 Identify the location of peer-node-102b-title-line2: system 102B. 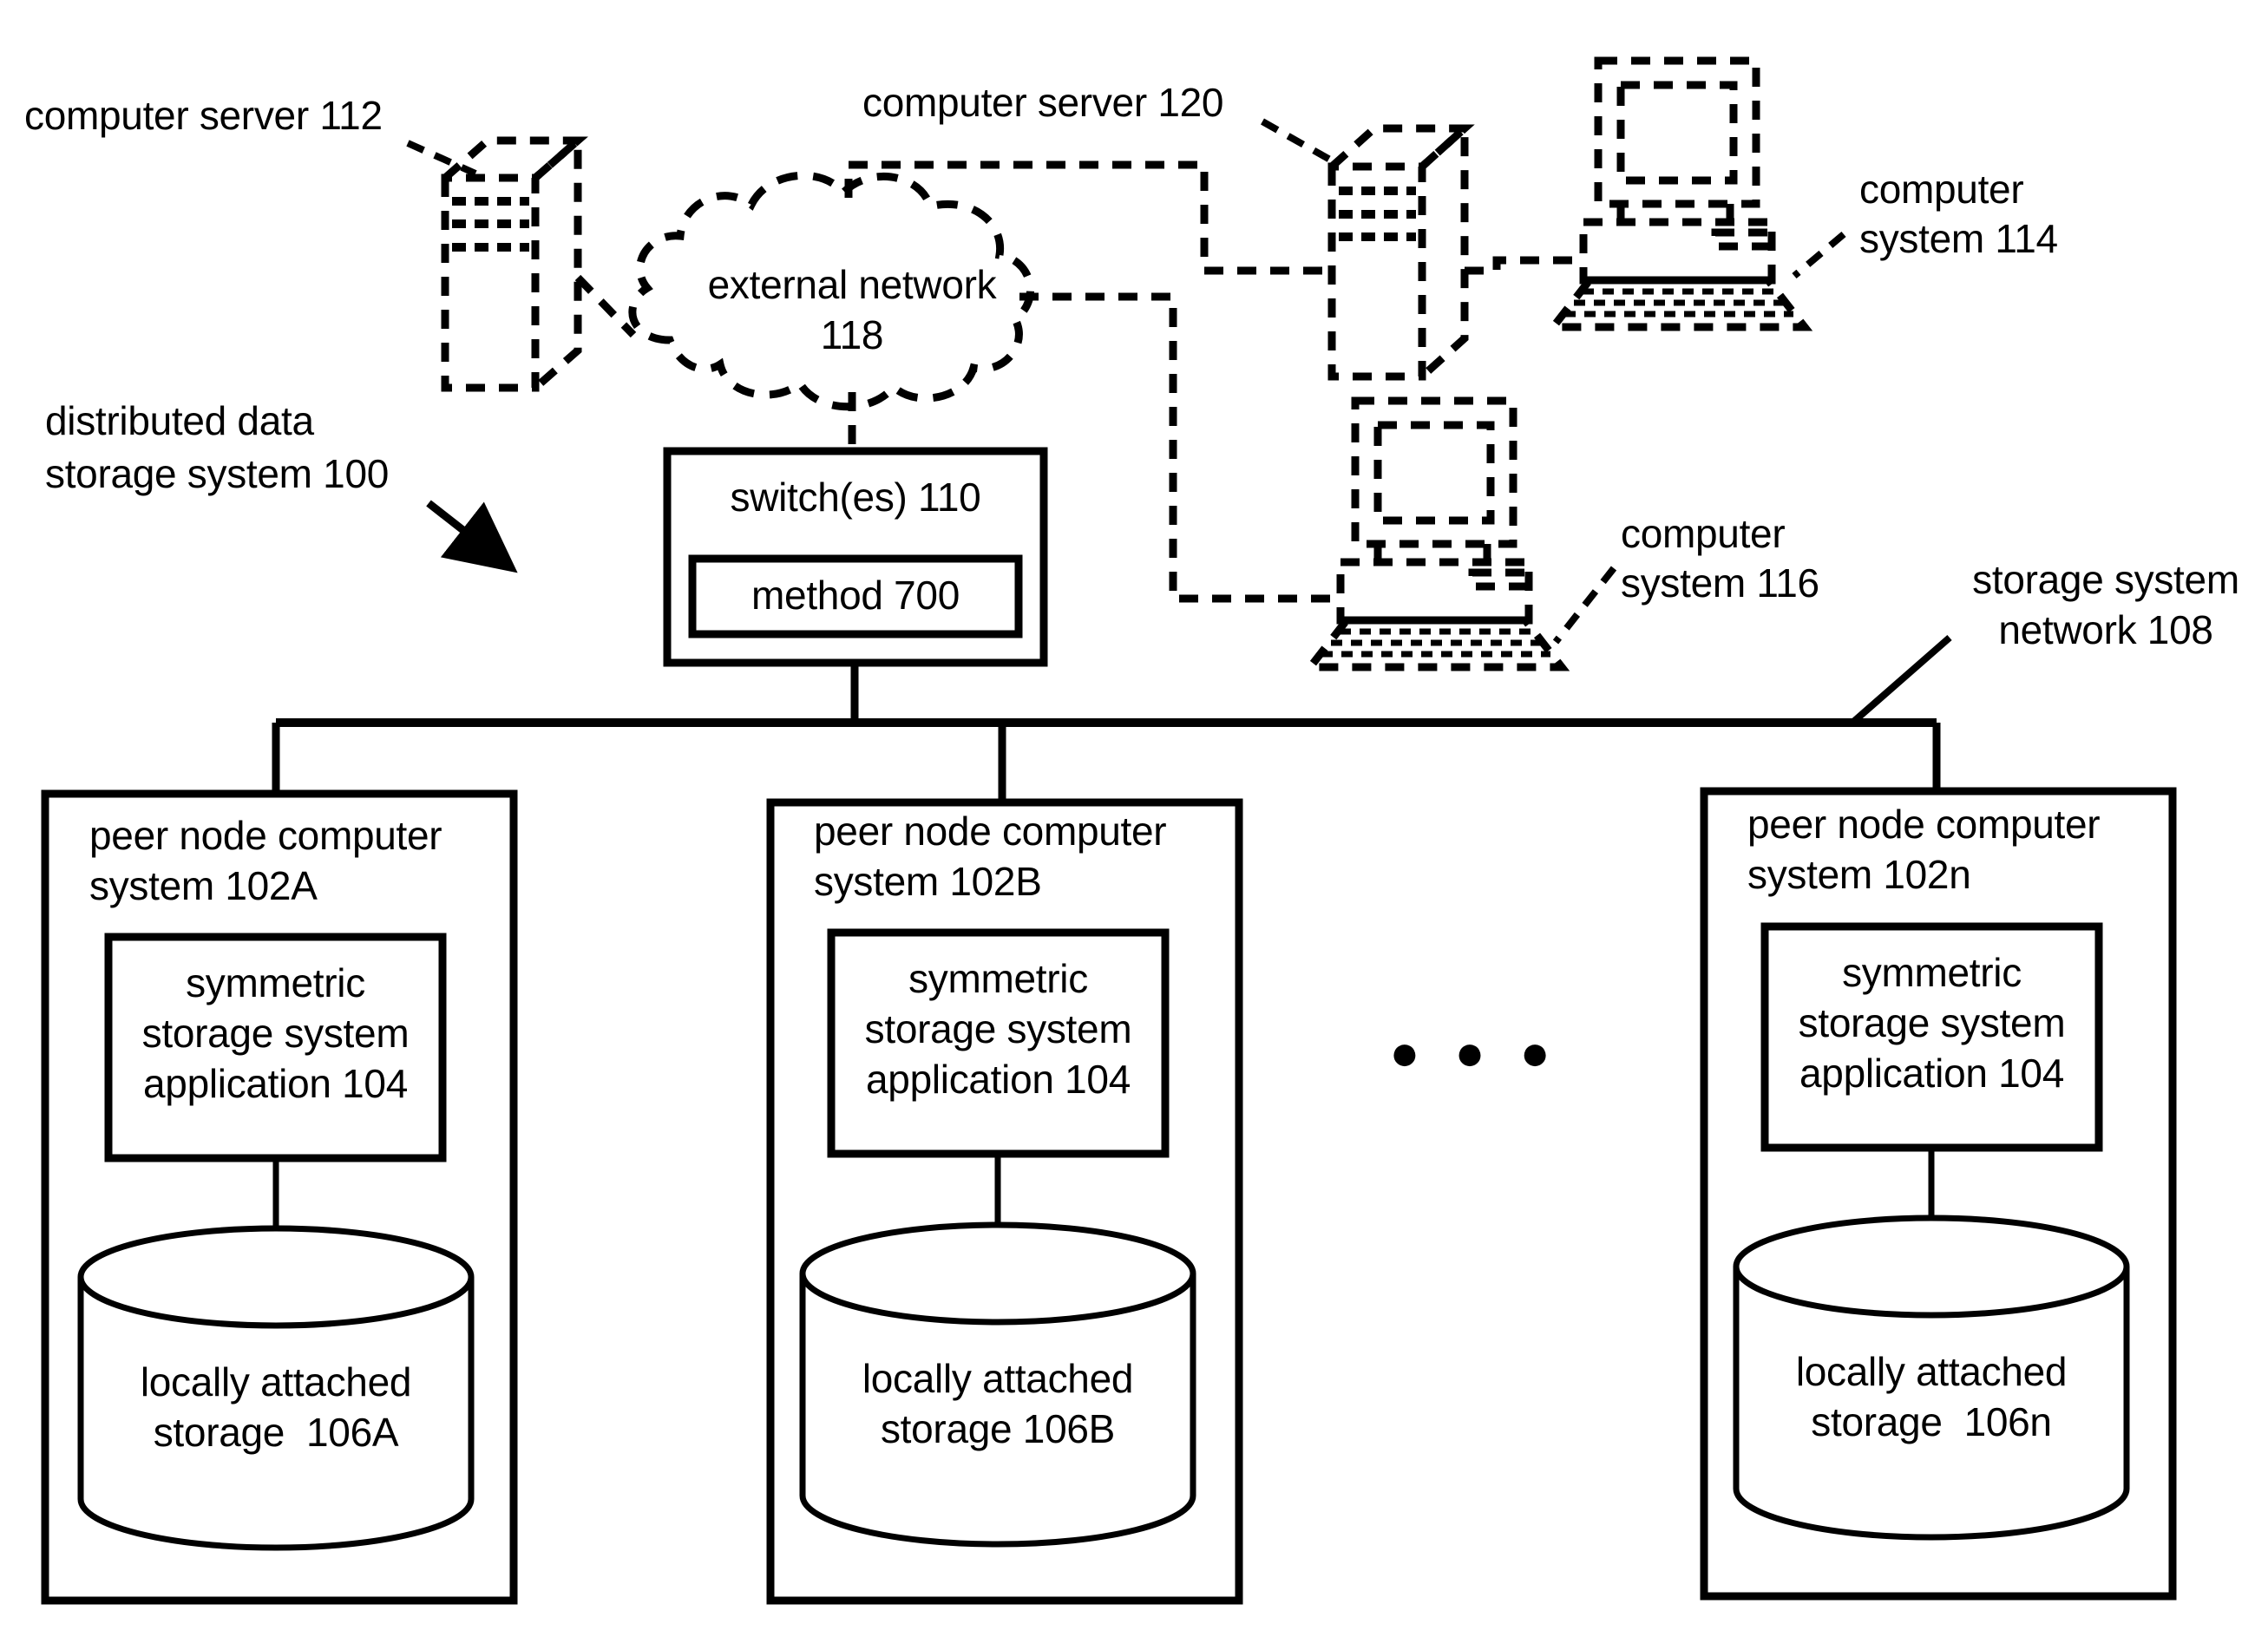
(928, 882).